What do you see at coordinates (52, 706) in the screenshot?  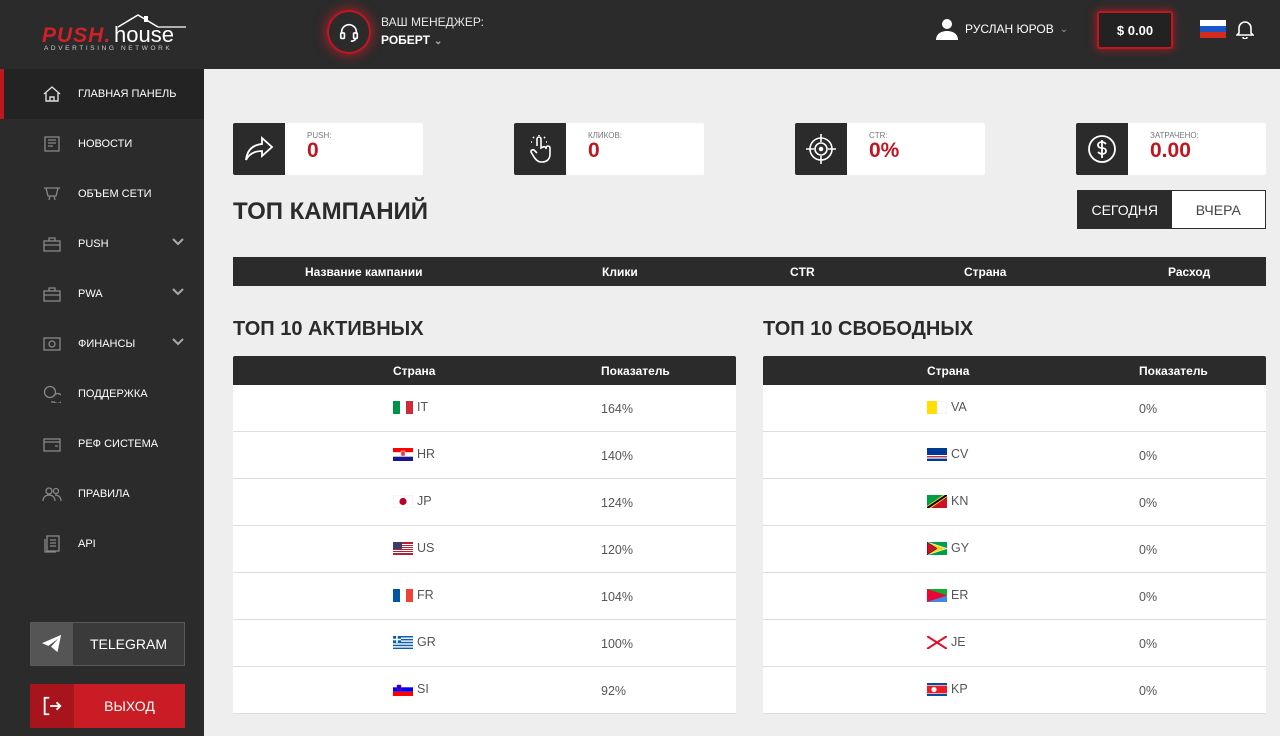 I see `logout-icon` at bounding box center [52, 706].